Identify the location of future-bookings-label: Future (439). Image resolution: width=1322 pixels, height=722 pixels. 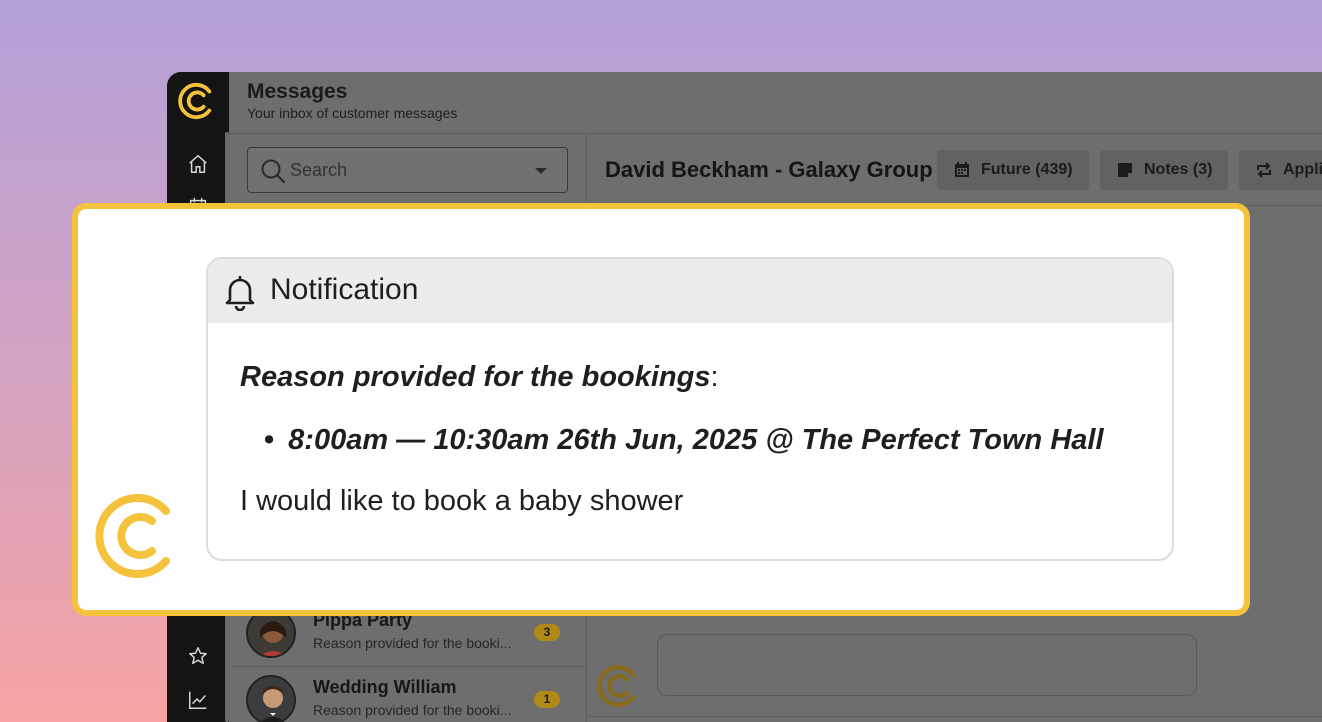
(1027, 169).